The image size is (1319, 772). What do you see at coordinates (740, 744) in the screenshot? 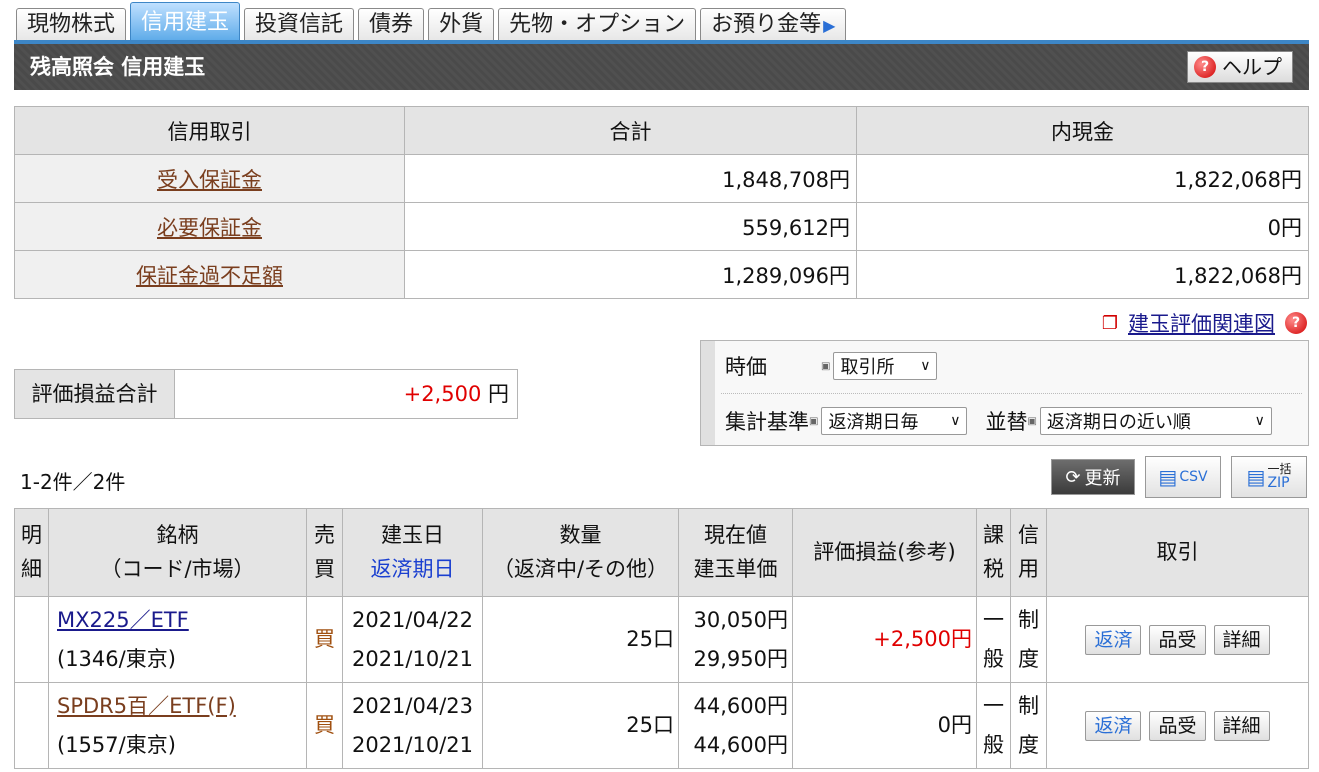
I see `open-price: 44,600円` at bounding box center [740, 744].